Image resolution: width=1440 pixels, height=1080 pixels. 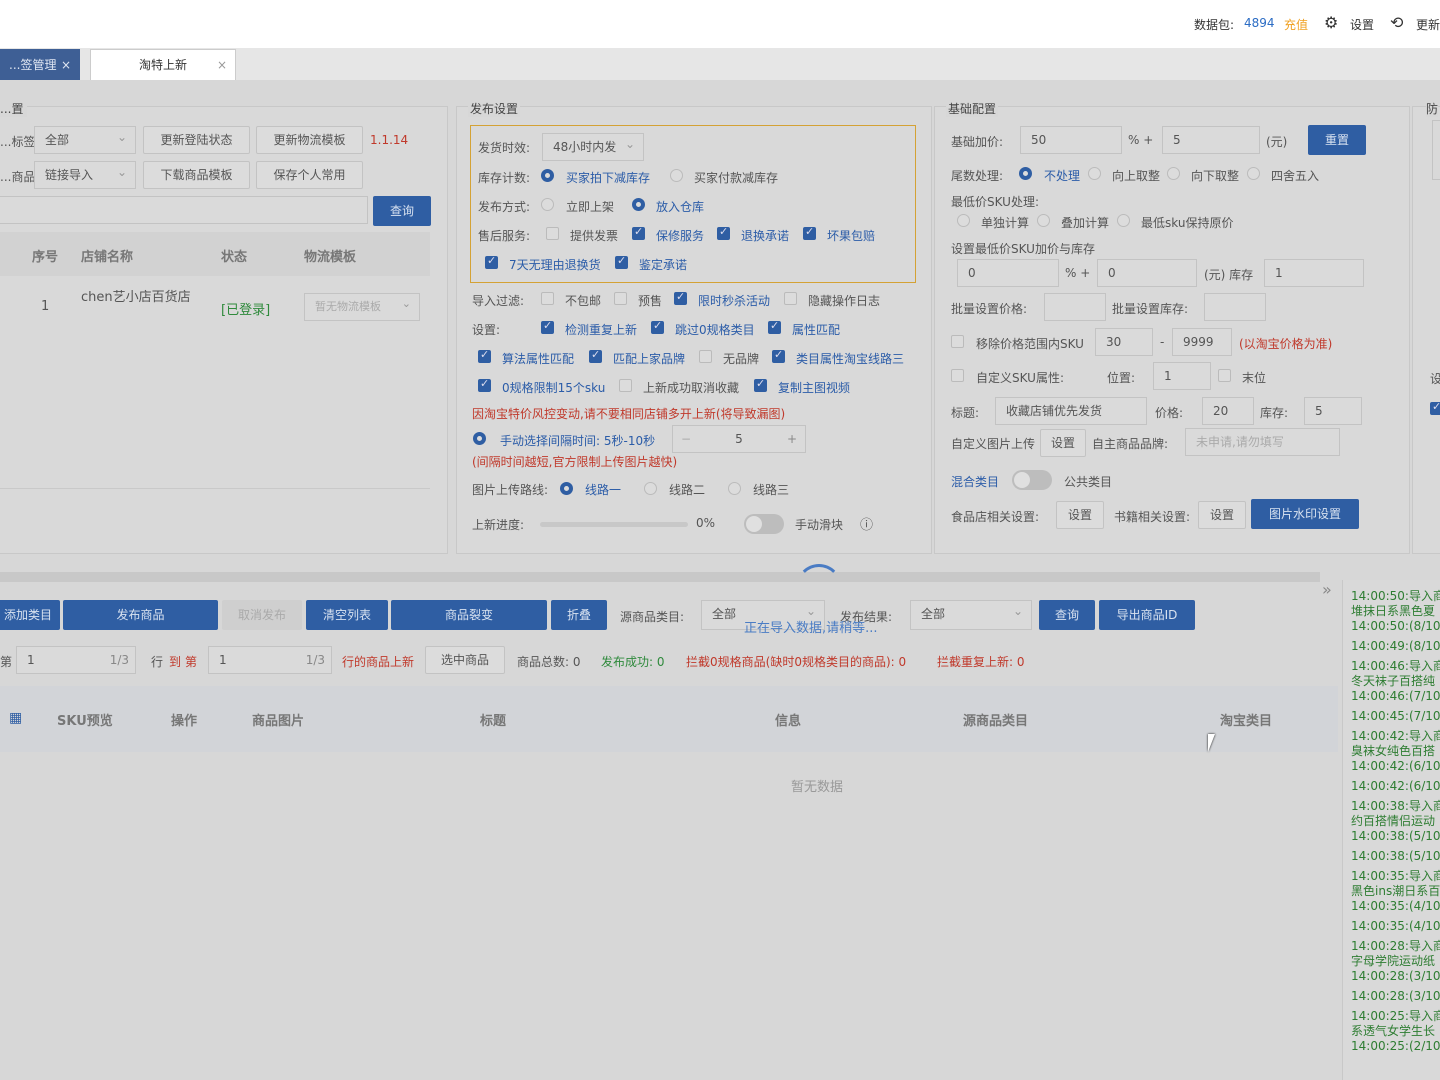 What do you see at coordinates (680, 297) in the screenshot?
I see `filter-opt3-checkbox` at bounding box center [680, 297].